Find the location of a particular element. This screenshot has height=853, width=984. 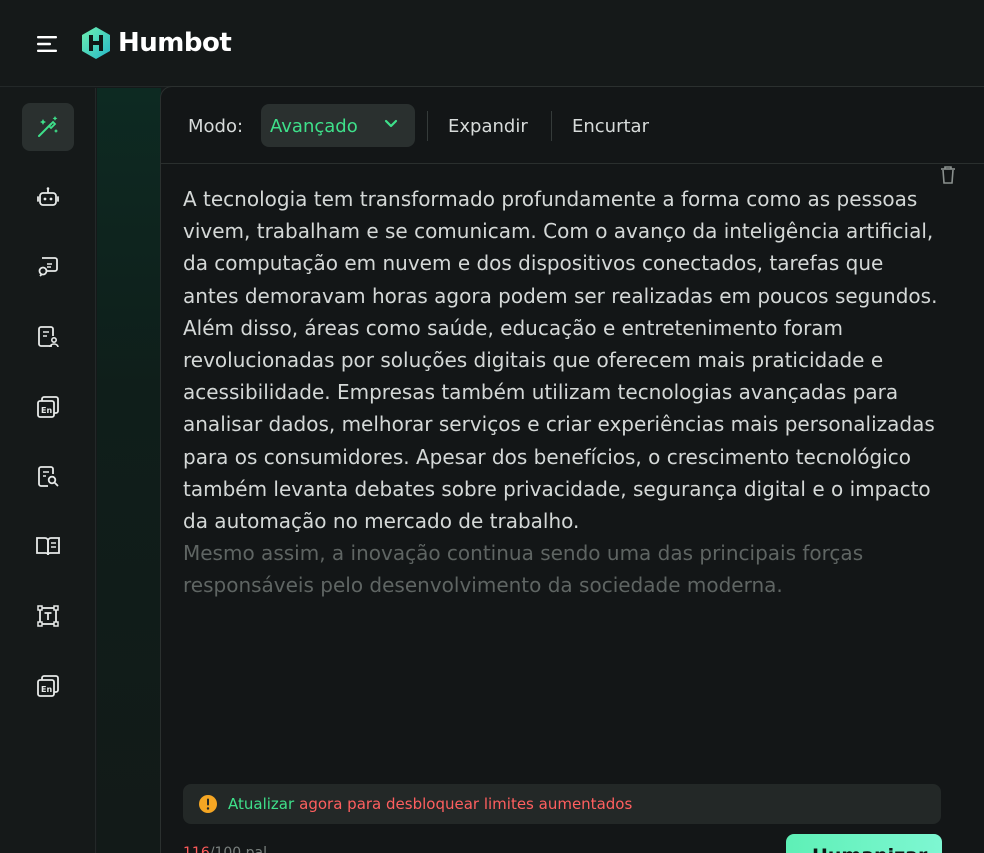

translate-en-icon: En is located at coordinates (48, 407).